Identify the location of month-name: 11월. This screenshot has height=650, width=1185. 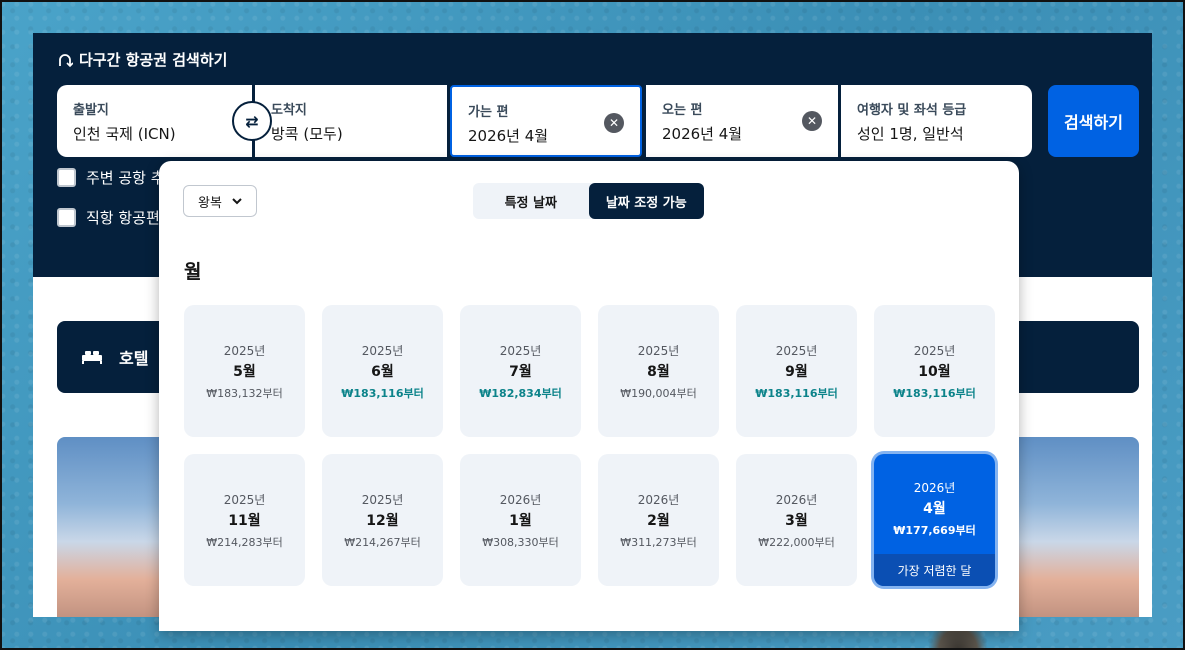
(244, 520).